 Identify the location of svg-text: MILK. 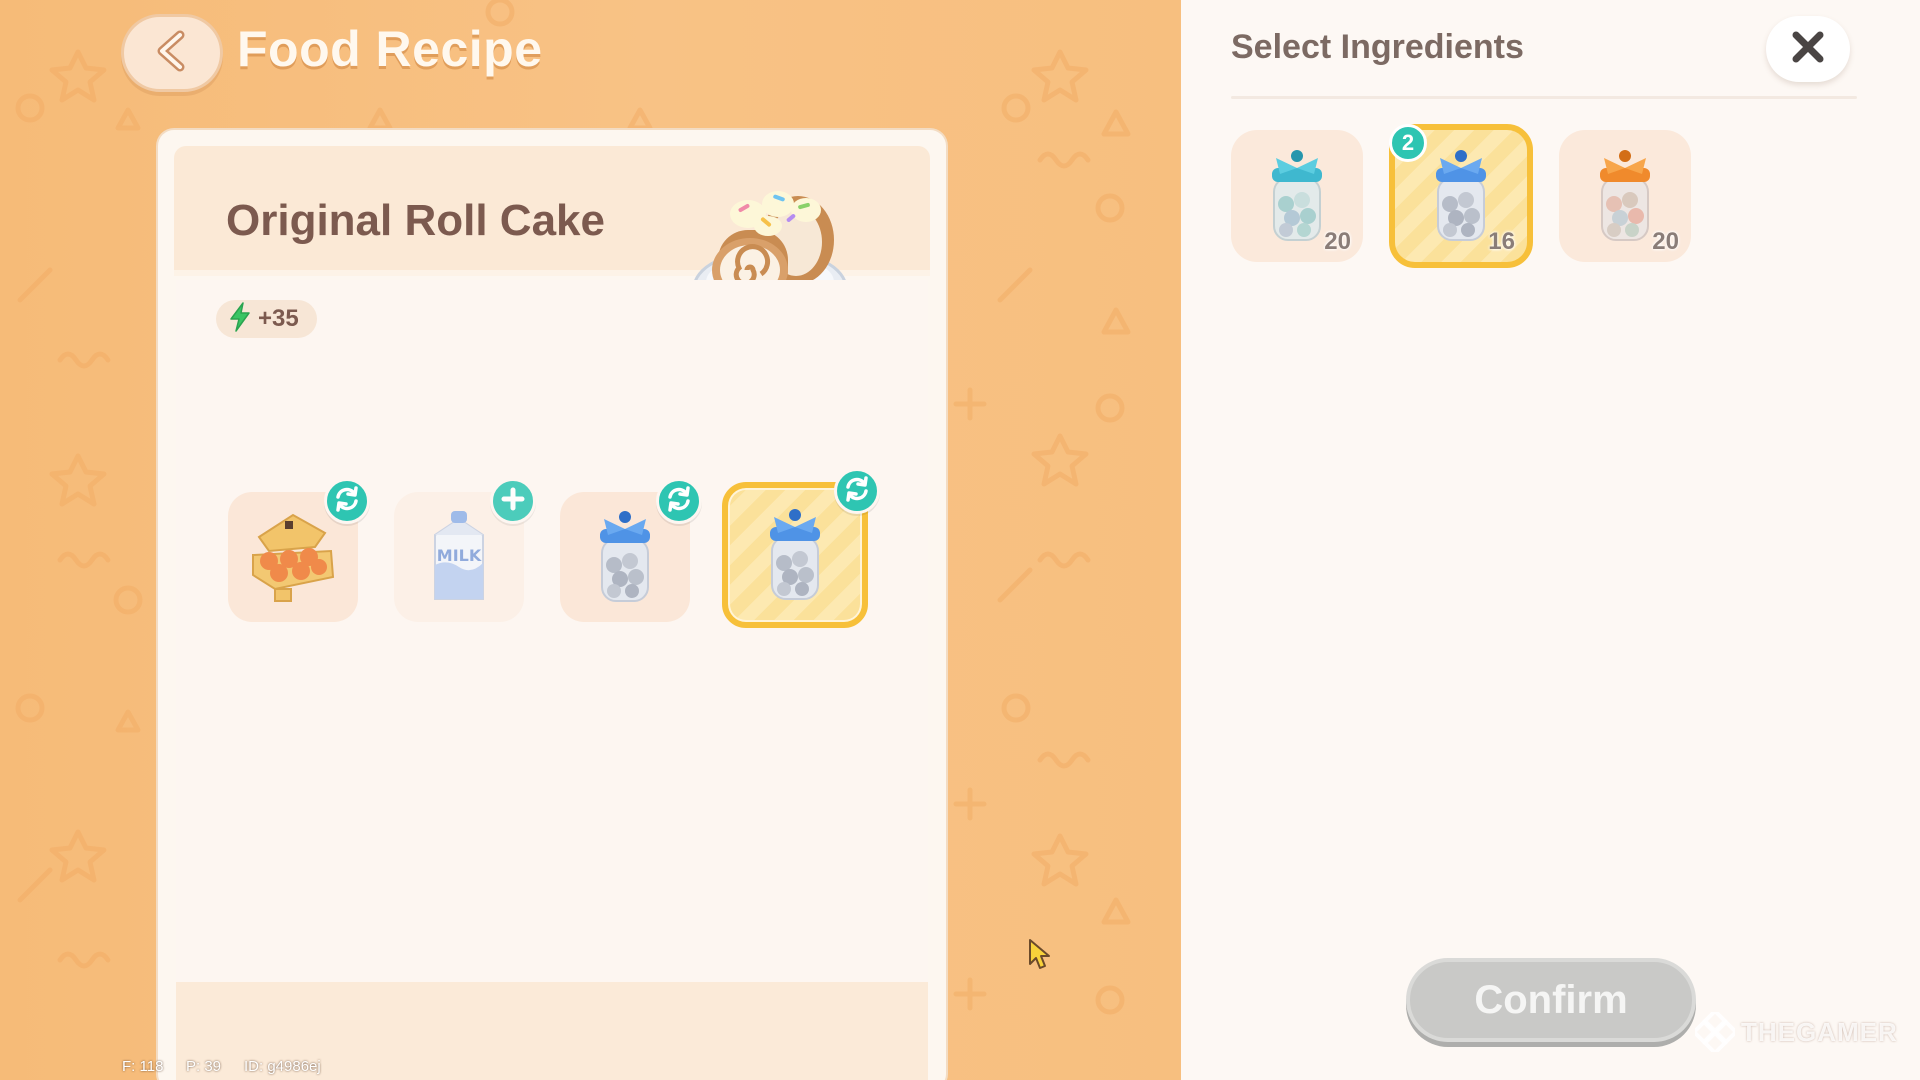
(459, 555).